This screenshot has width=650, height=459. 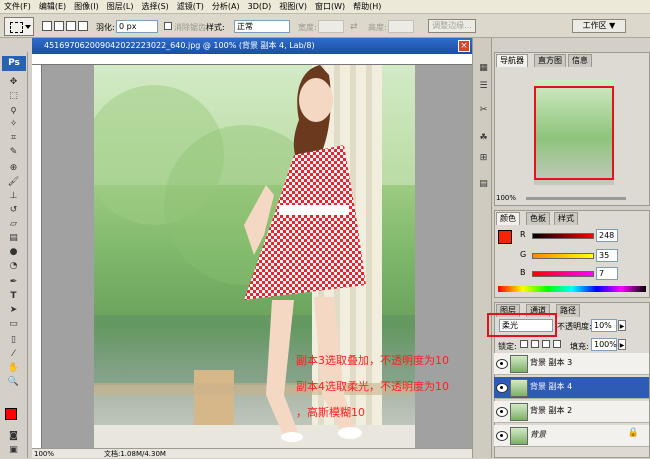 I want to click on tab-swatches: 色板, so click(x=538, y=218).